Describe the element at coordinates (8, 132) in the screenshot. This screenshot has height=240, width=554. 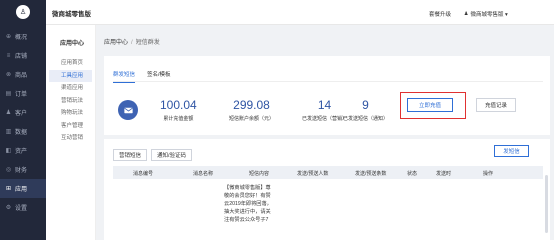
I see `data-icon: ▥` at that location.